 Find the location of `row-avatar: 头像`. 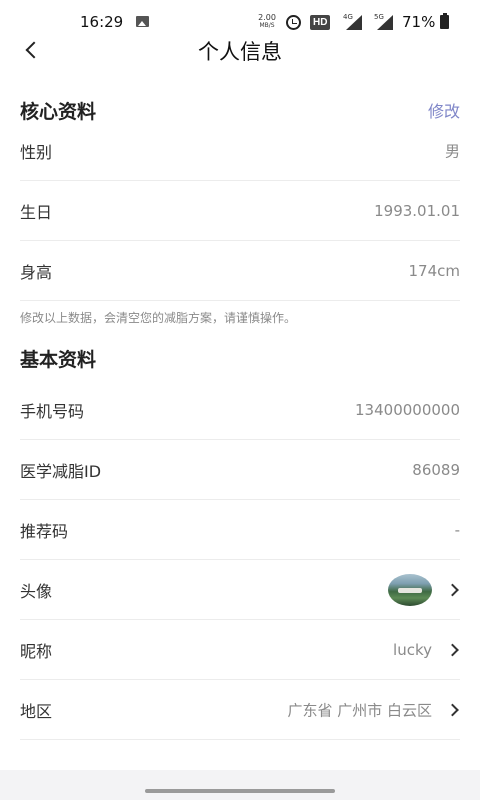

row-avatar: 头像 is located at coordinates (240, 590).